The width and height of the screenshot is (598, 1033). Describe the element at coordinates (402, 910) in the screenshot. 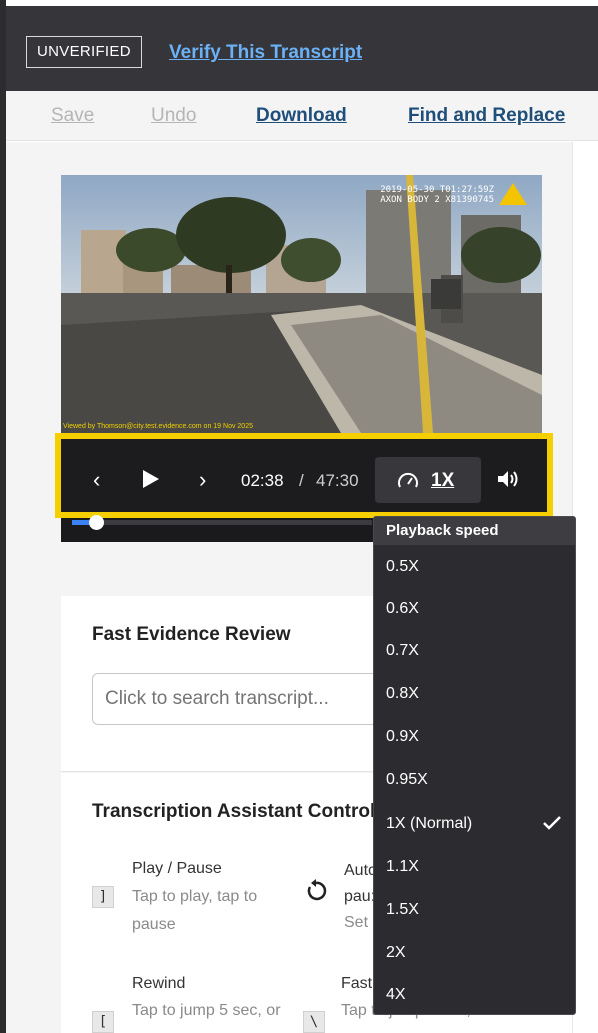

I see `speed-option: 1.5X` at that location.